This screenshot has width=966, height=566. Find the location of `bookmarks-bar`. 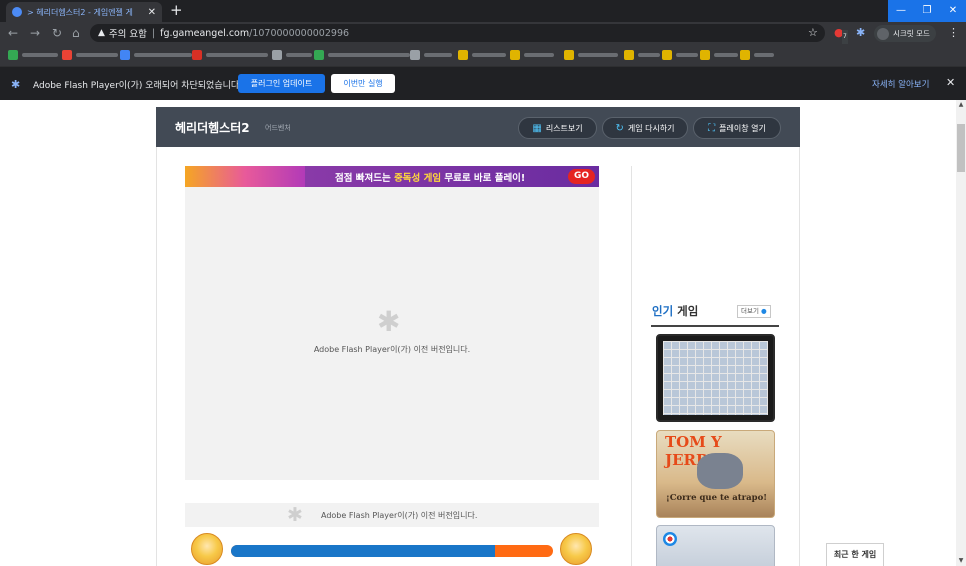

bookmarks-bar is located at coordinates (483, 55).